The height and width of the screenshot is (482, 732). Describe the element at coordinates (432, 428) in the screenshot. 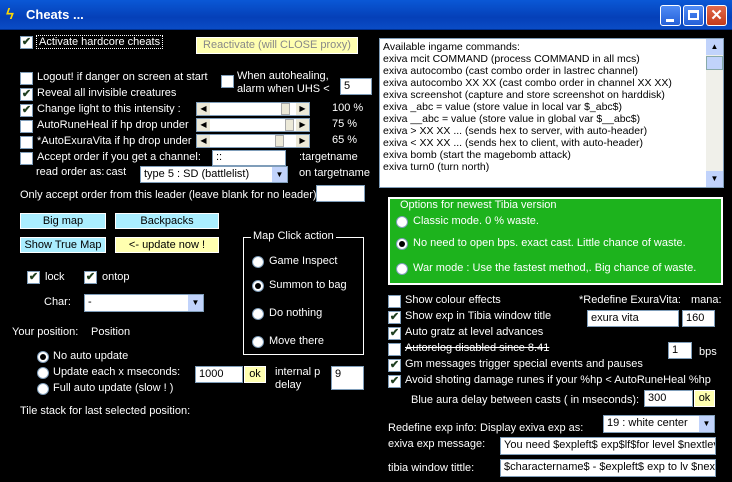

I see `redefine-exp-label: Redefine exp info:` at that location.